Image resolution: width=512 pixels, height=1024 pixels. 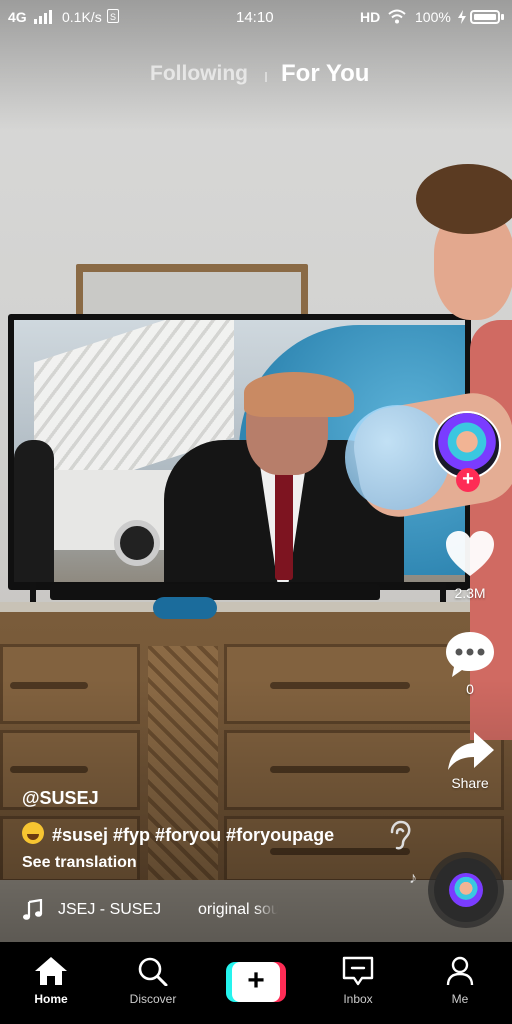 I want to click on share-label: Share, so click(x=470, y=783).